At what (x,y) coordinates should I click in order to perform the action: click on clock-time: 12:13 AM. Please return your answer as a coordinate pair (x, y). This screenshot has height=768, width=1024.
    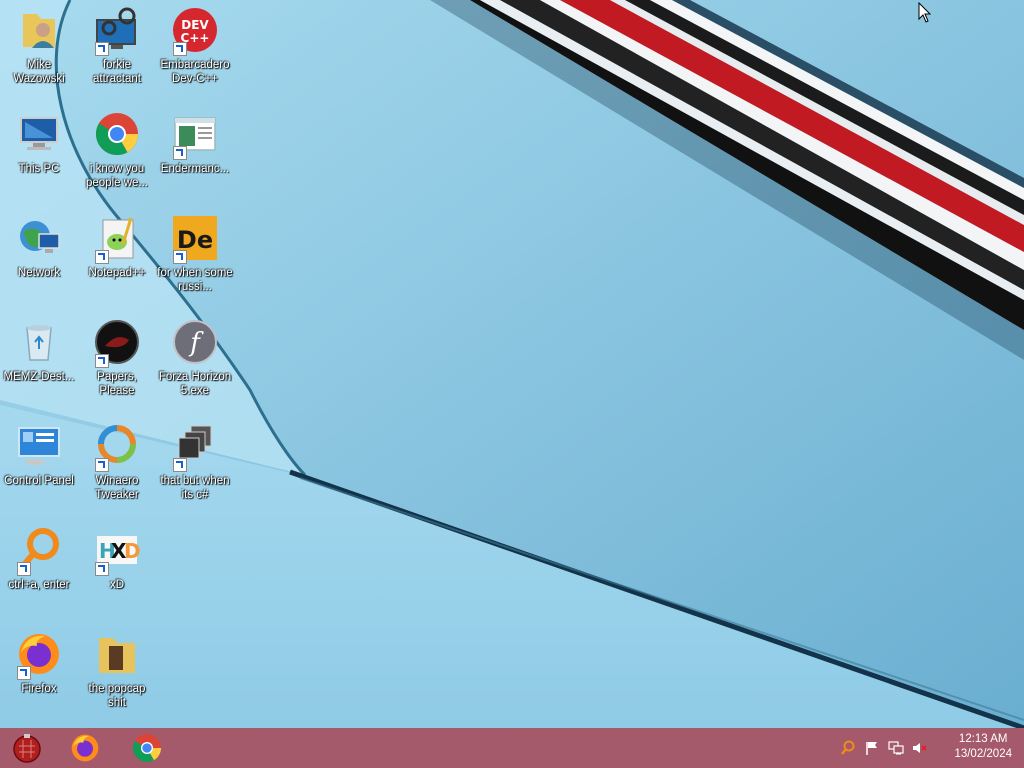
    Looking at the image, I should click on (983, 739).